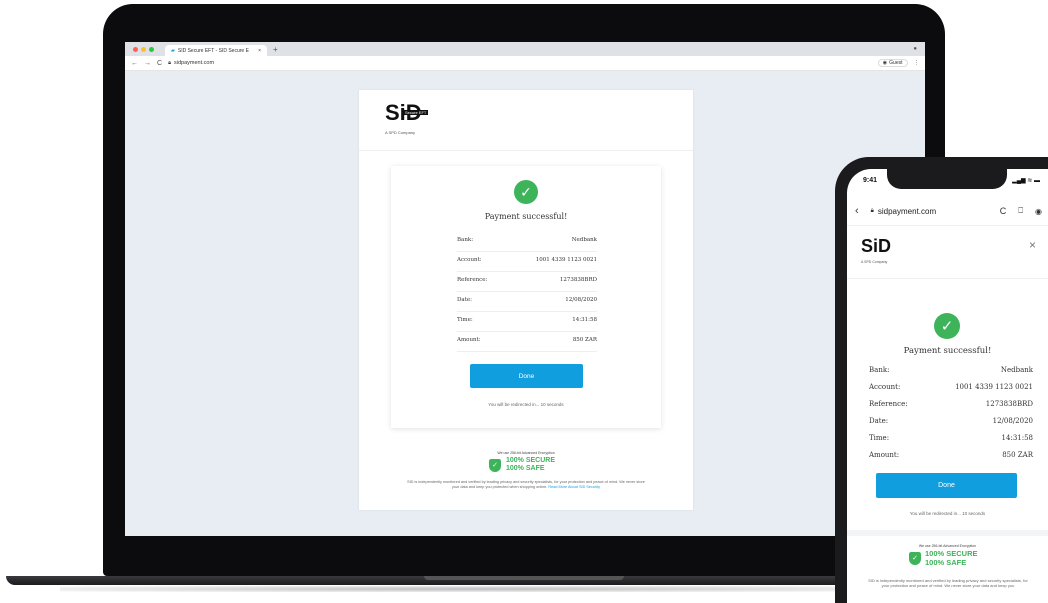 The height and width of the screenshot is (603, 1048). I want to click on divider, so click(947, 278).